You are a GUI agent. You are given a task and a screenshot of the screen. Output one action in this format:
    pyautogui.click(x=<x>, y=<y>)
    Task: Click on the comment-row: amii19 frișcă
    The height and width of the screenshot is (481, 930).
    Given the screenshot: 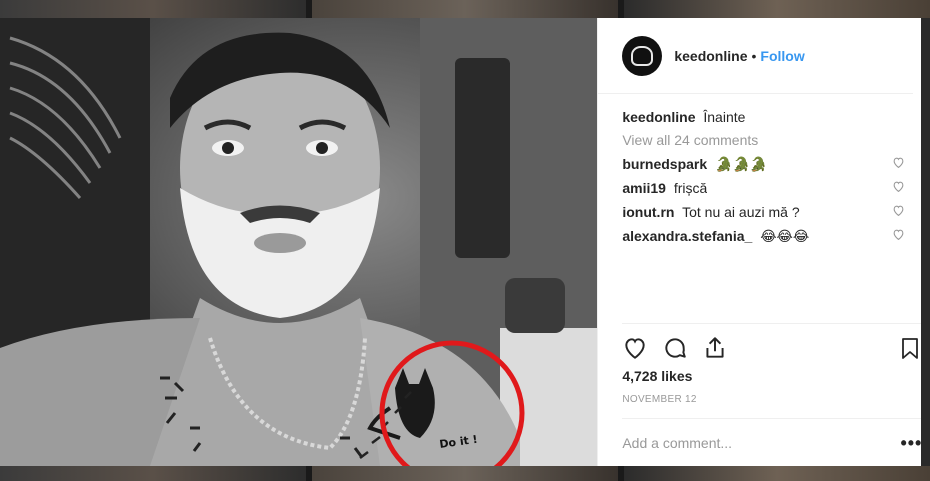 What is the action you would take?
    pyautogui.click(x=763, y=188)
    